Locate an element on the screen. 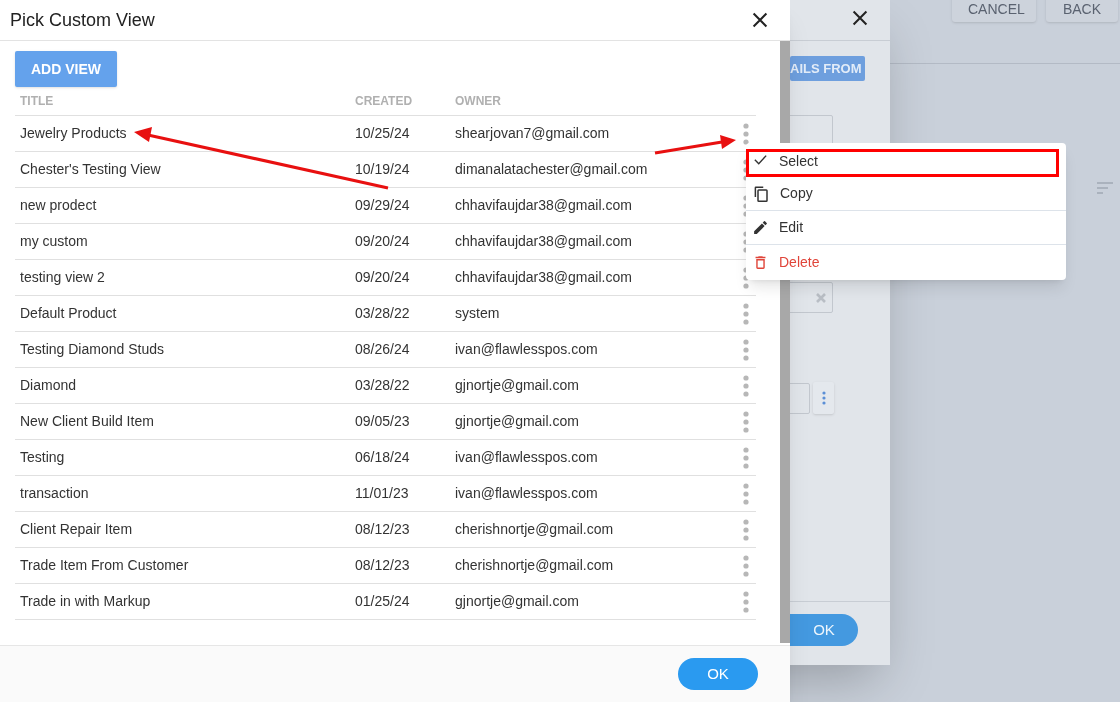 Image resolution: width=1120 pixels, height=702 pixels. table-cell-text: my custom is located at coordinates (54, 241).